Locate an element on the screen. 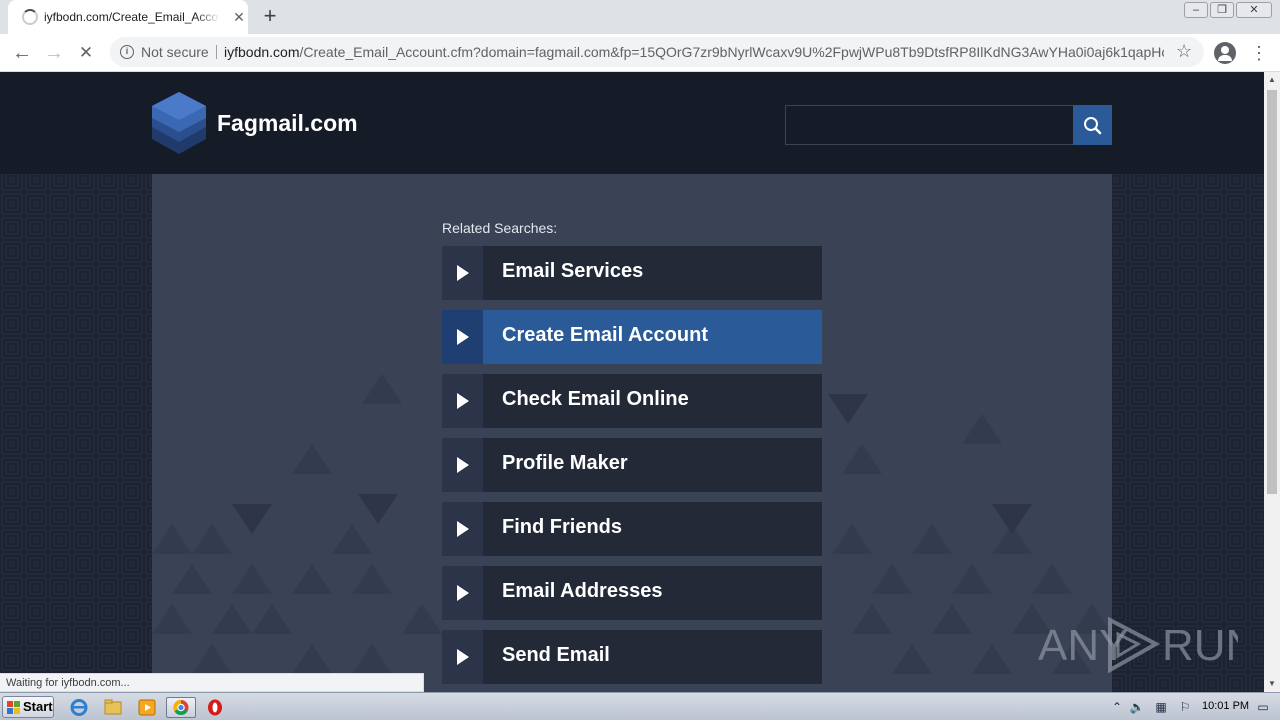 The height and width of the screenshot is (720, 1280). show-desktop-icon: ▭ is located at coordinates (1263, 707).